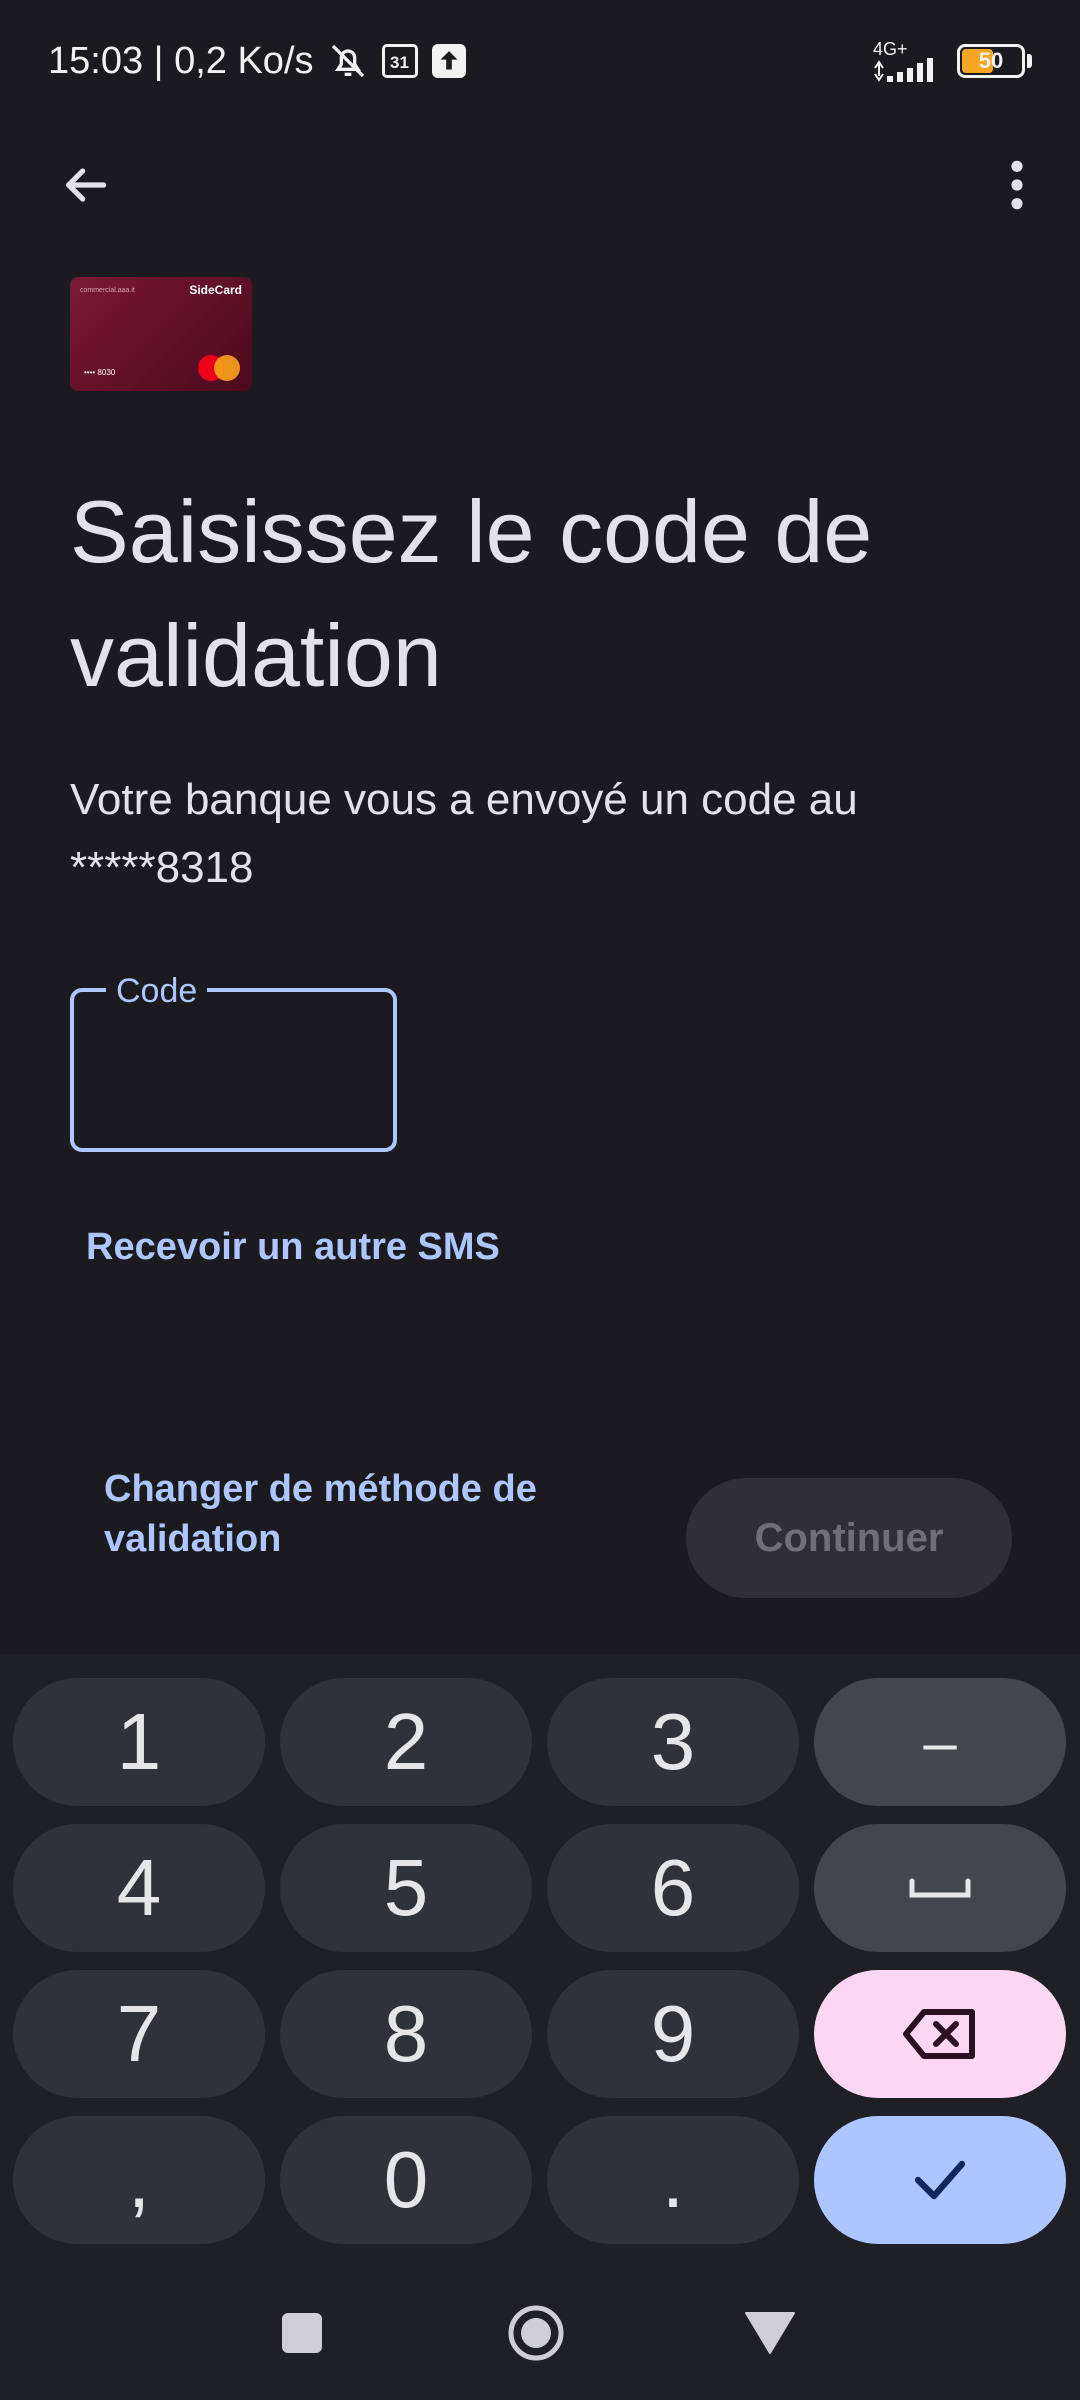 The image size is (1080, 2400). I want to click on code-input, so click(235, 1070).